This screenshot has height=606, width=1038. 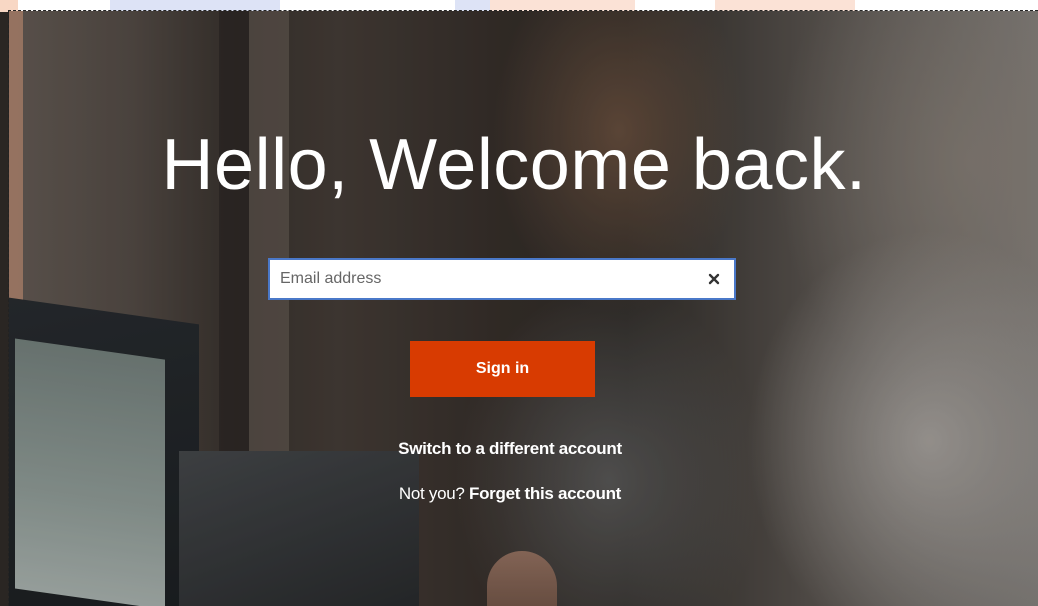 I want to click on forget-account-link: Forget this account, so click(x=545, y=493).